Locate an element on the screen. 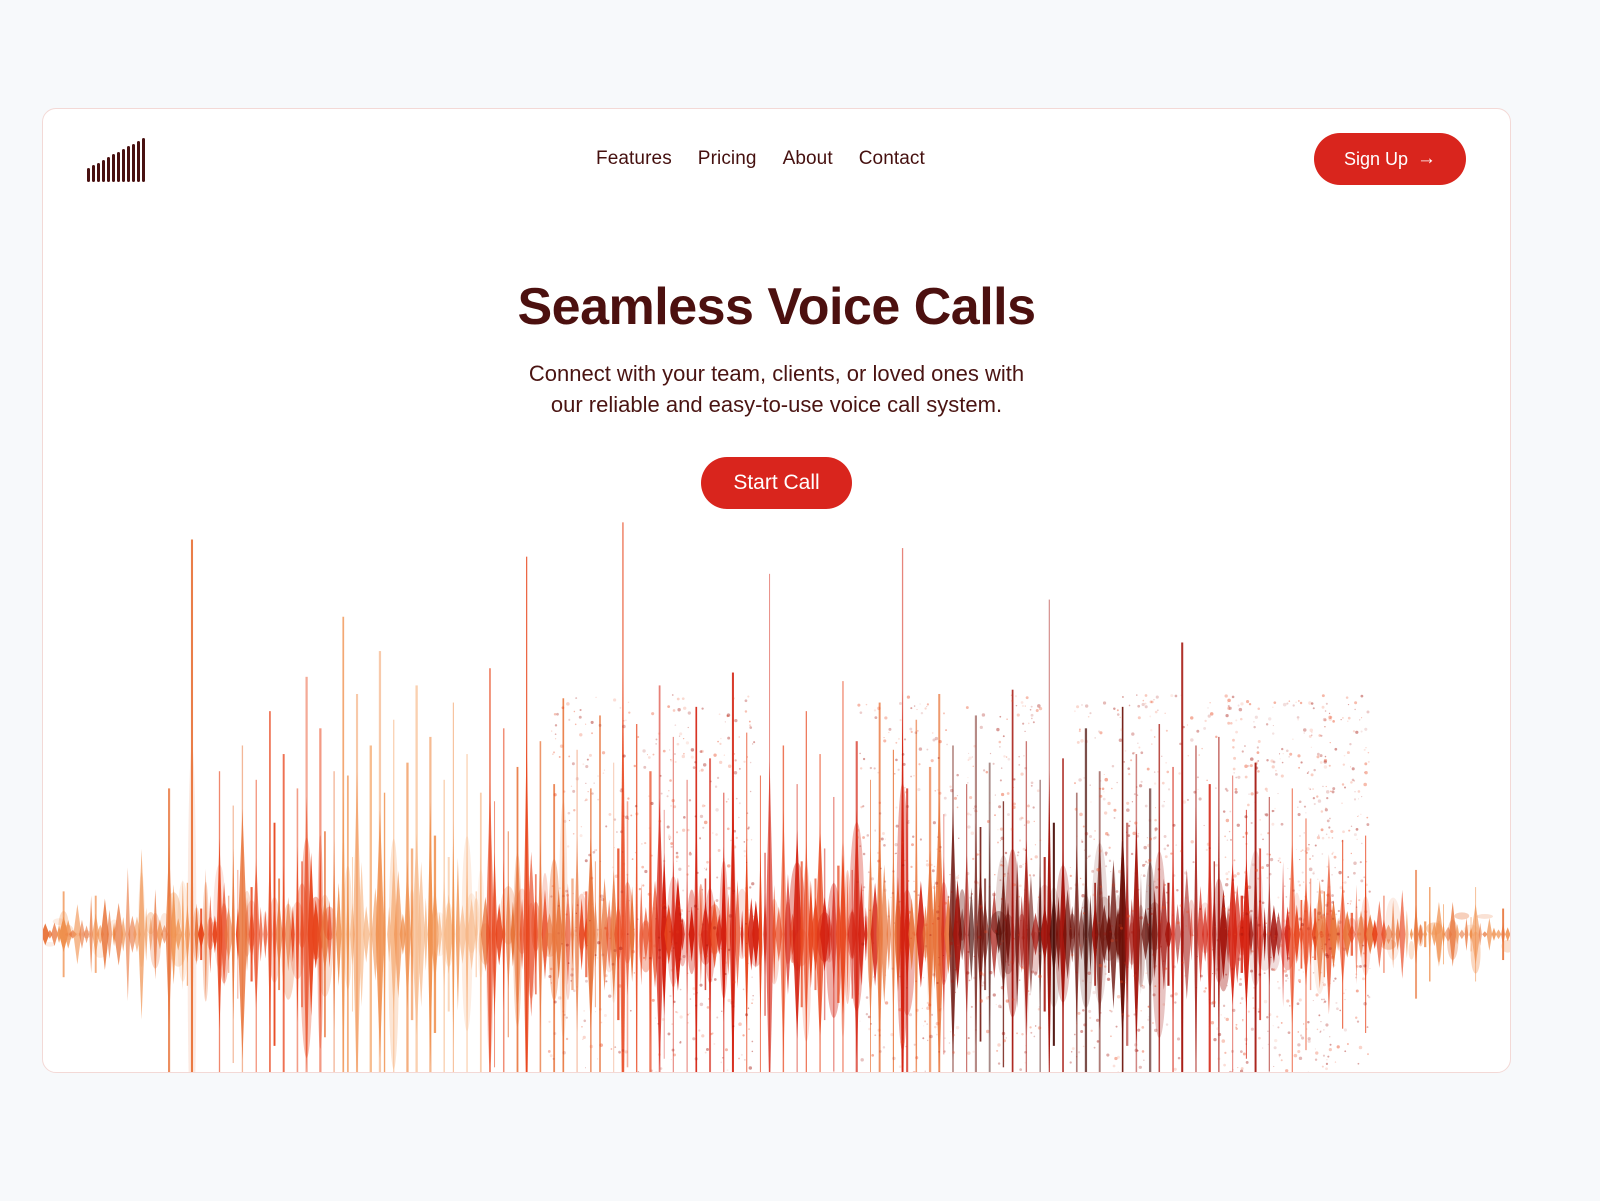  nav-item-pricing: Pricing is located at coordinates (727, 159).